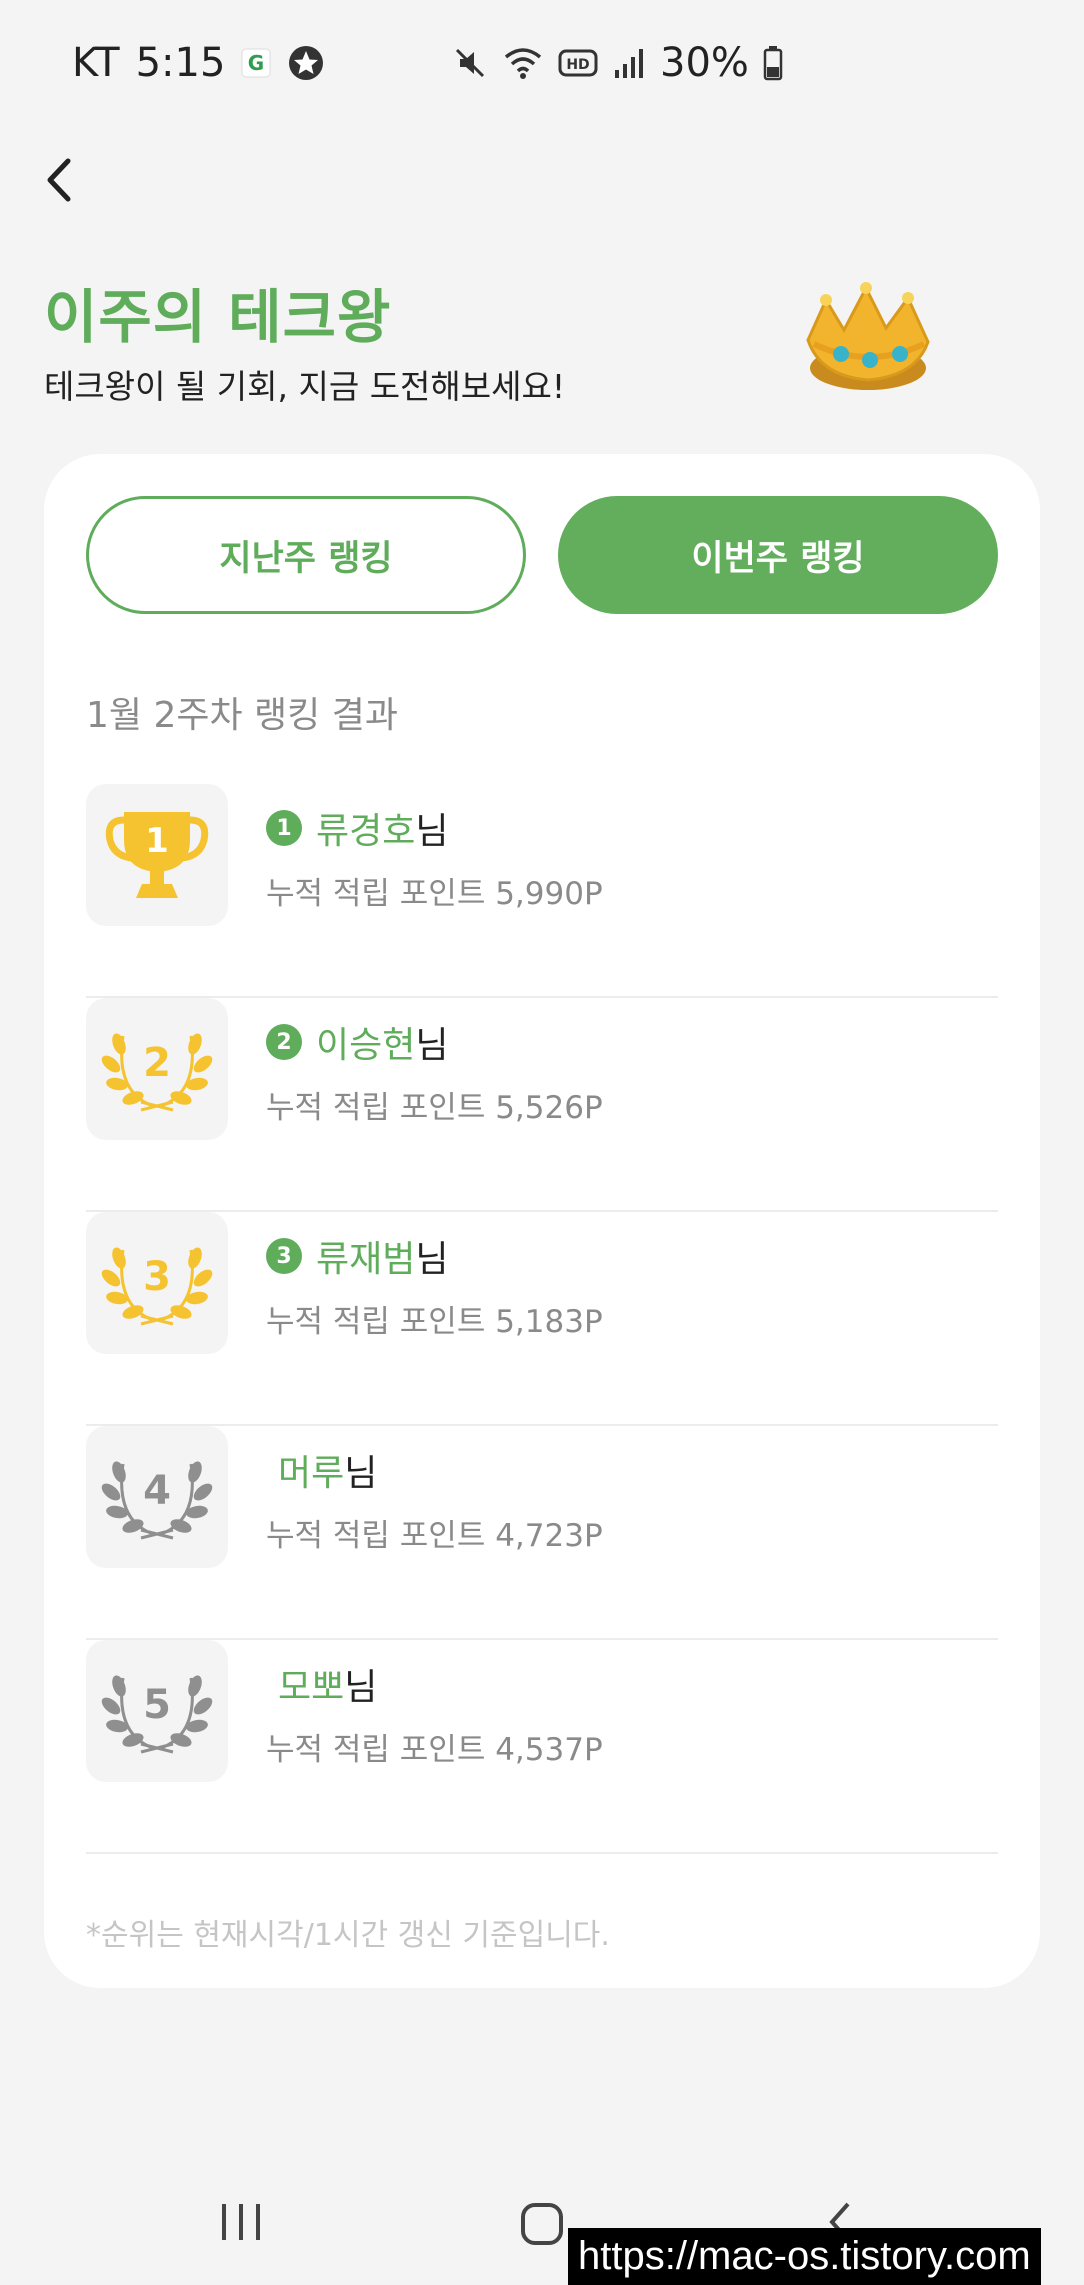  I want to click on battery-percent: 30%, so click(704, 63).